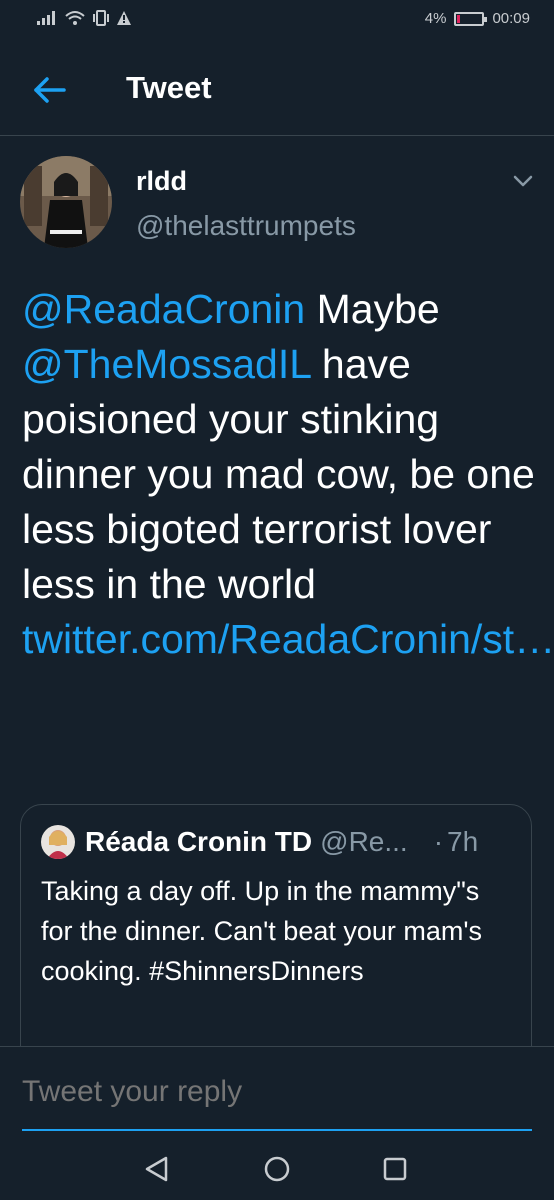  Describe the element at coordinates (199, 841) in the screenshot. I see `quoted-author-name: Réada Cronin TD` at that location.